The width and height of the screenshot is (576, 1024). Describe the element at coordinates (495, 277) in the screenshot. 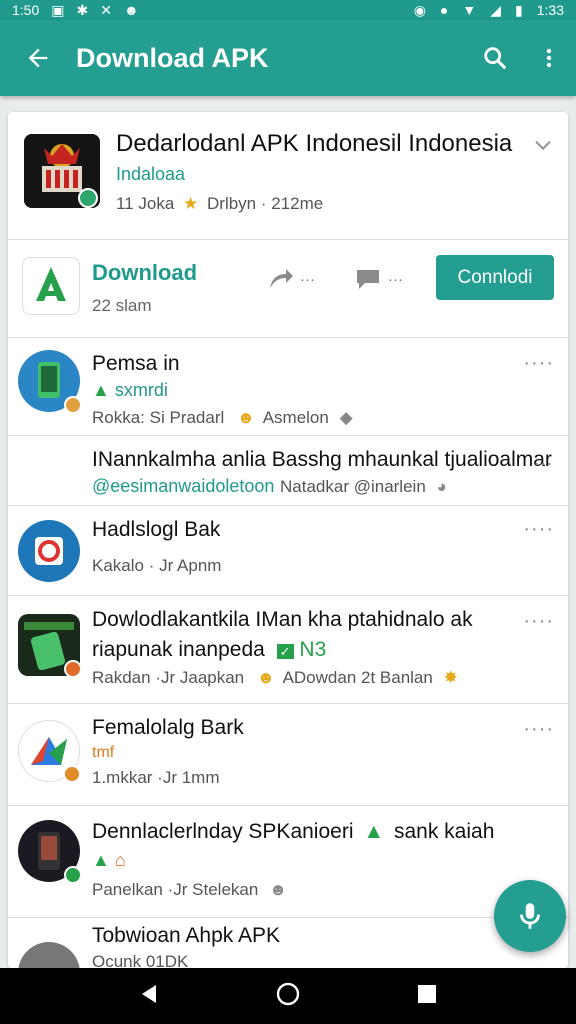

I see `download-button: Connlodi` at that location.